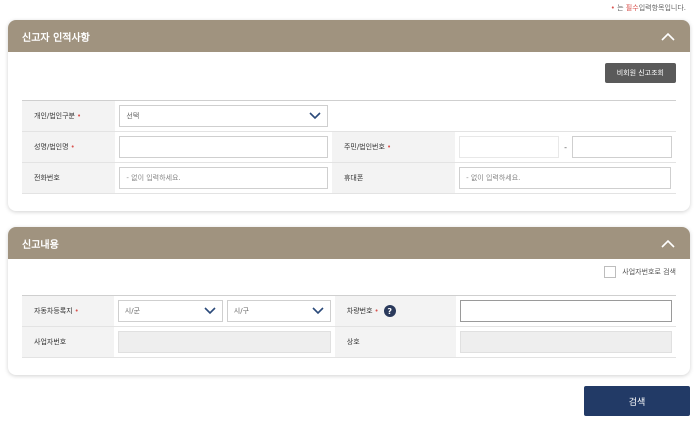 This screenshot has width=700, height=424. Describe the element at coordinates (133, 116) in the screenshot. I see `person-type-value: 선택` at that location.